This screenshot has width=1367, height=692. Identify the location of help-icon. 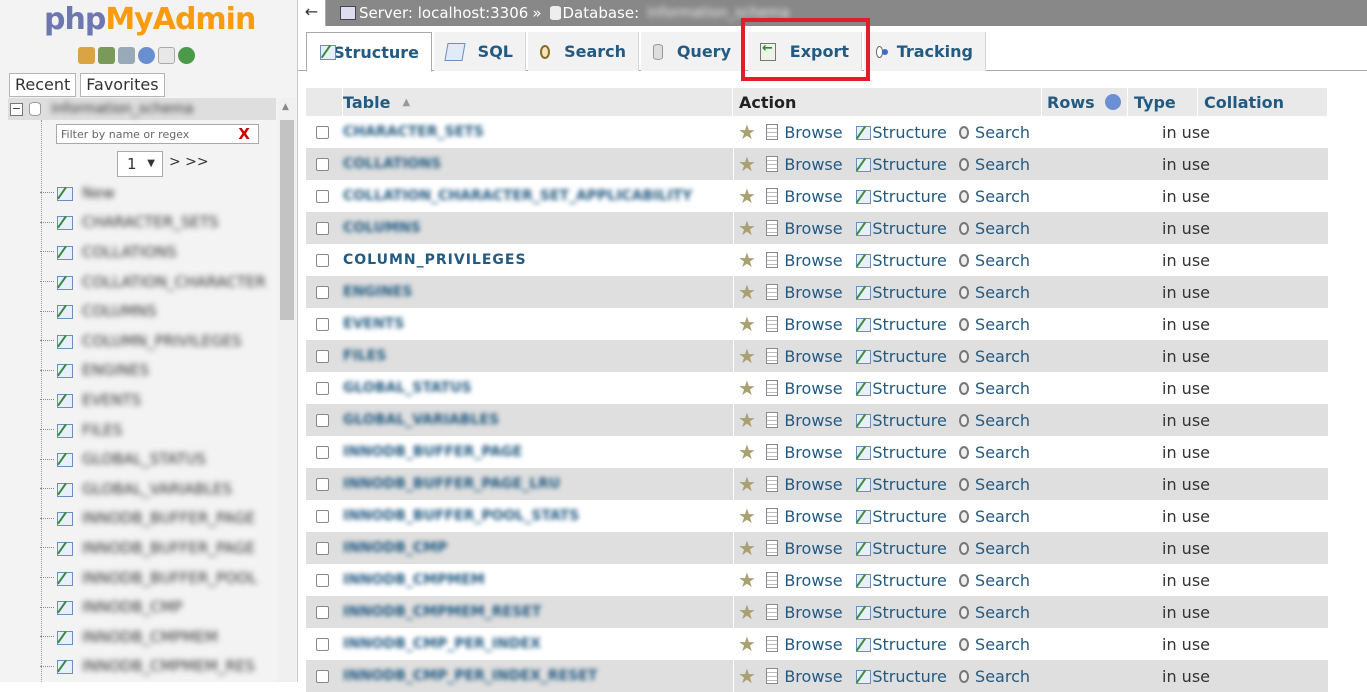
(1113, 102).